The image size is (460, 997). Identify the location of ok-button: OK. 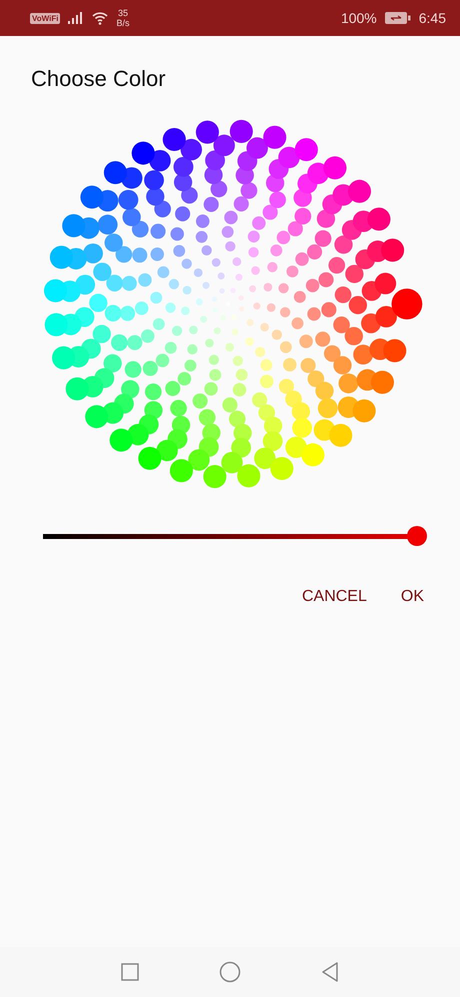
(412, 597).